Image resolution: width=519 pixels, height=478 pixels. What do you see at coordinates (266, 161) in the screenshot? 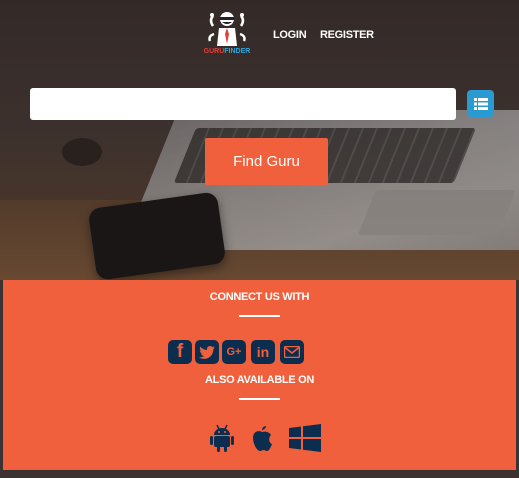
I see `find-guru-button: Find Guru` at bounding box center [266, 161].